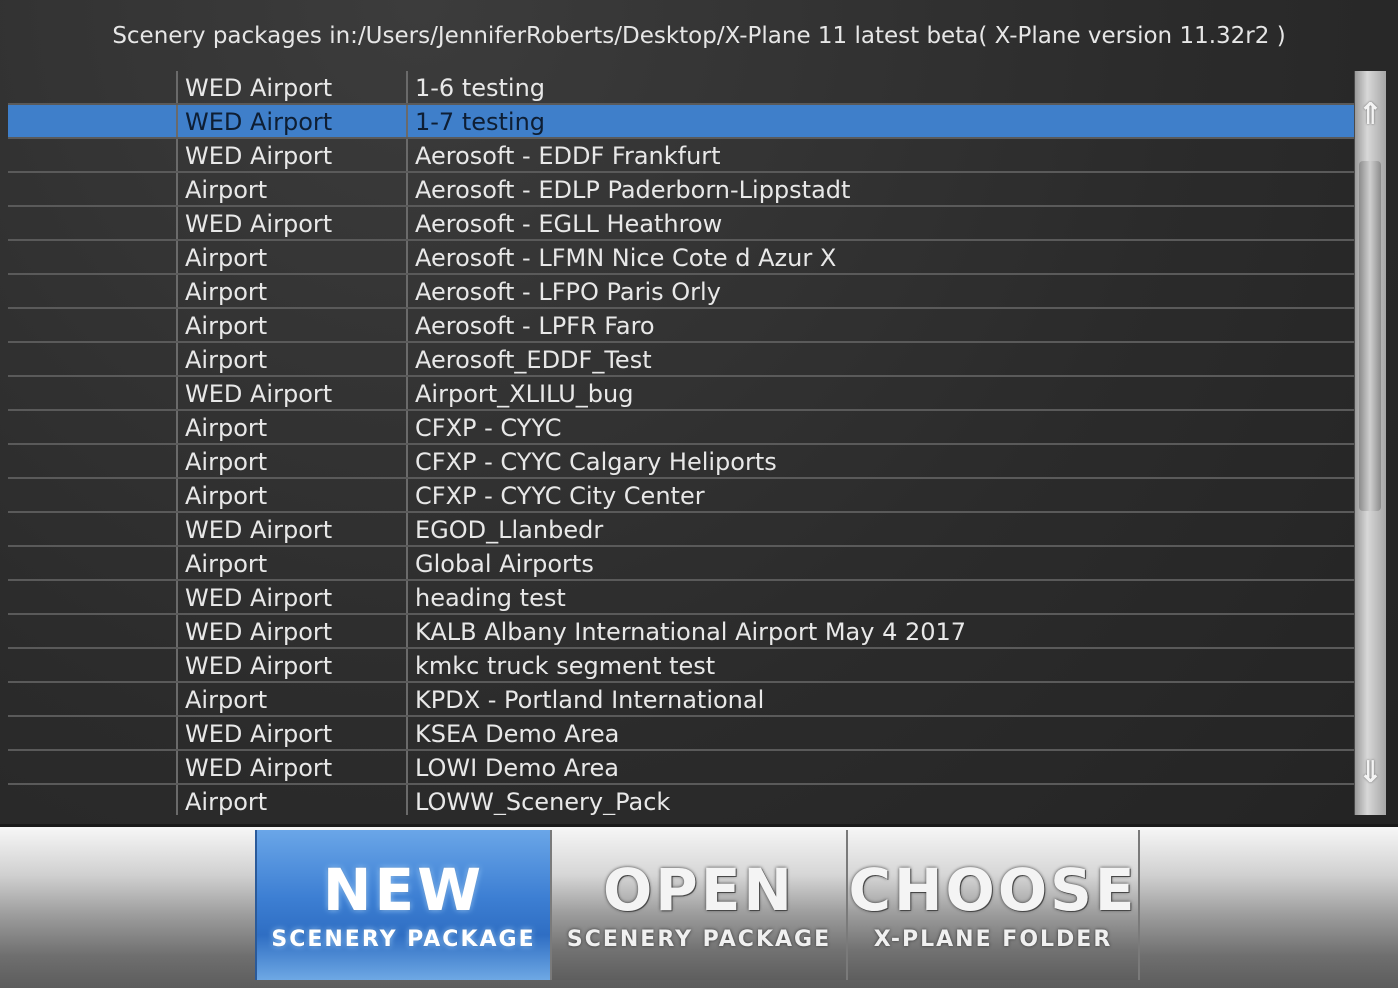 The height and width of the screenshot is (988, 1398). Describe the element at coordinates (681, 326) in the screenshot. I see `package-row: Airport Aerosoft - LPFR Faro` at that location.